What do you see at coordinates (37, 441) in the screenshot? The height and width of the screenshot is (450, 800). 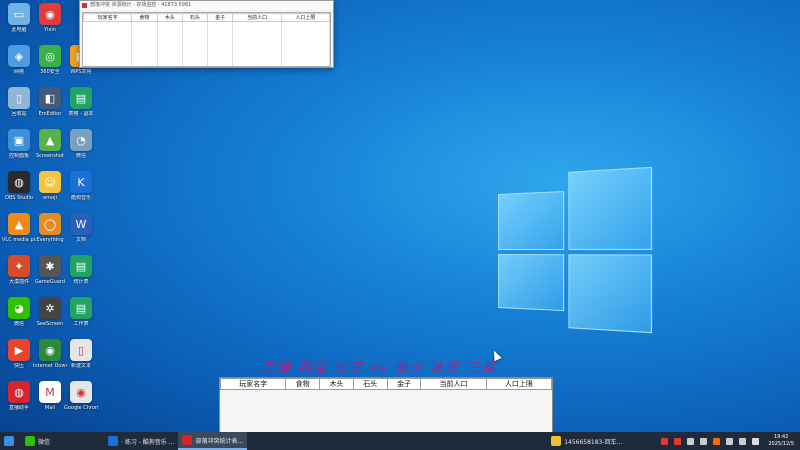 I see `taskbar-item-wechat: 微信` at bounding box center [37, 441].